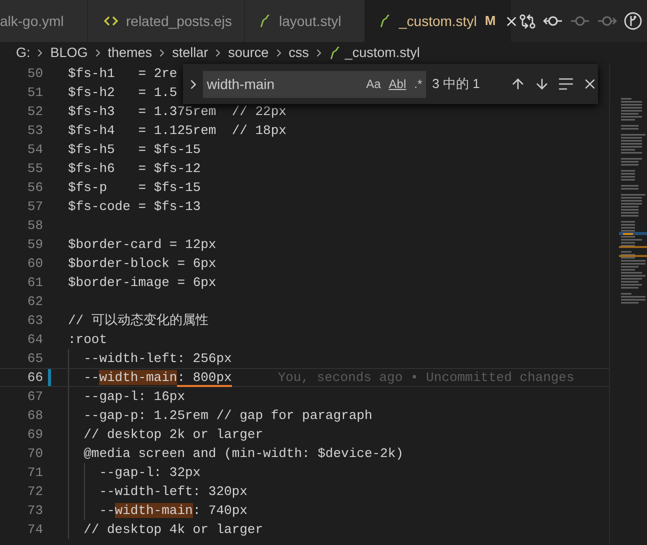 The width and height of the screenshot is (647, 545). I want to click on line-number: 56, so click(34, 188).